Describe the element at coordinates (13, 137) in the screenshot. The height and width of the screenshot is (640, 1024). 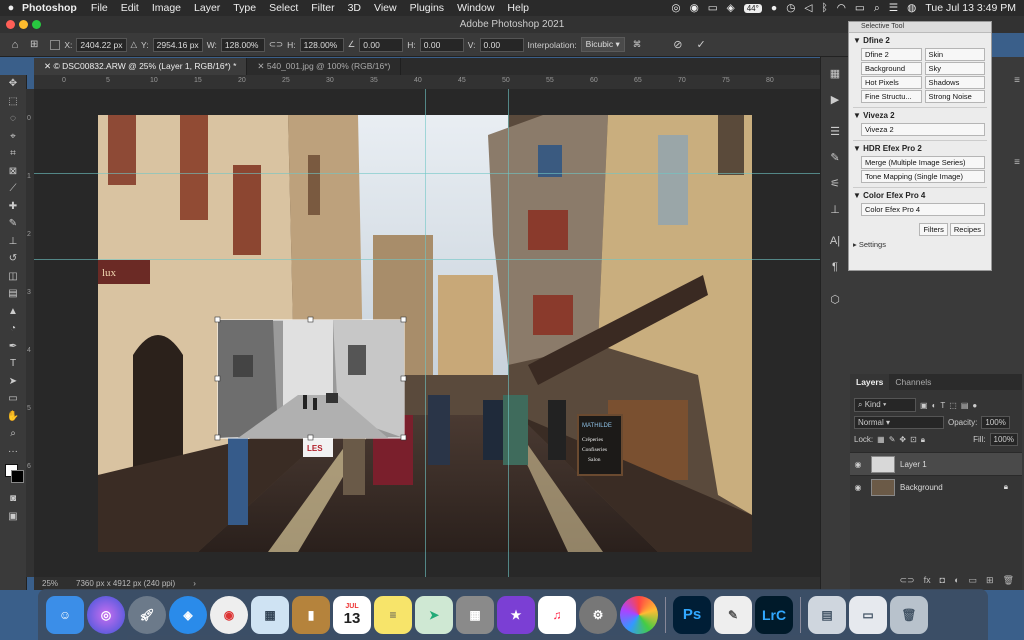
I see `quick-select-tool-icon: ⌖` at that location.